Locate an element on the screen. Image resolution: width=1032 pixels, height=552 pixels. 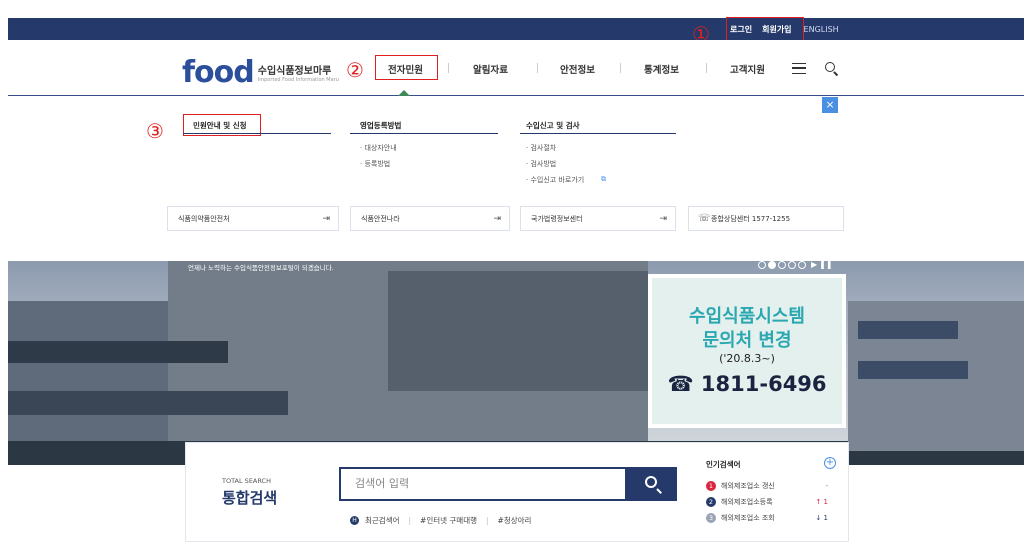
english-link: ENGLISH is located at coordinates (821, 29).